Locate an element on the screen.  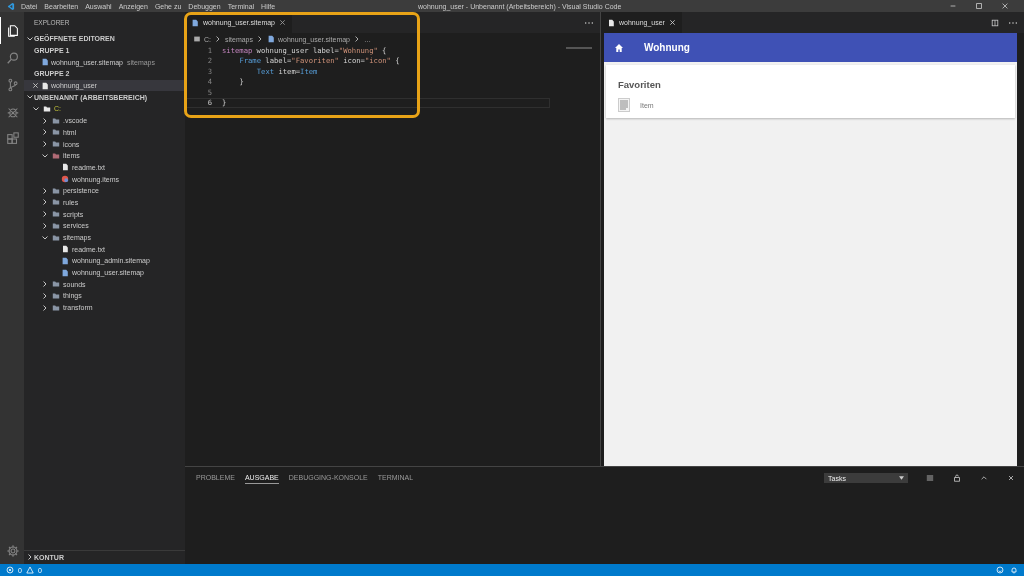
text-document-icon is located at coordinates (624, 105).